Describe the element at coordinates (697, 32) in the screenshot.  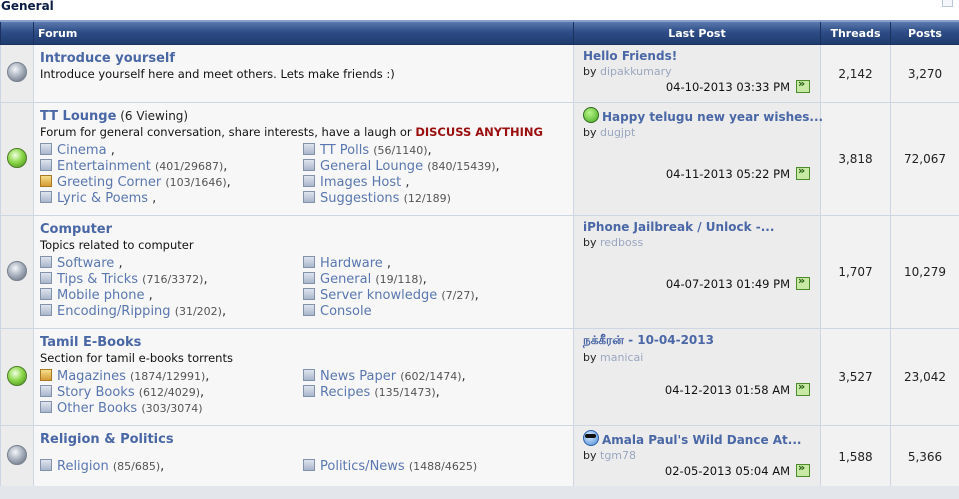
I see `header-last-post: Last Post` at that location.